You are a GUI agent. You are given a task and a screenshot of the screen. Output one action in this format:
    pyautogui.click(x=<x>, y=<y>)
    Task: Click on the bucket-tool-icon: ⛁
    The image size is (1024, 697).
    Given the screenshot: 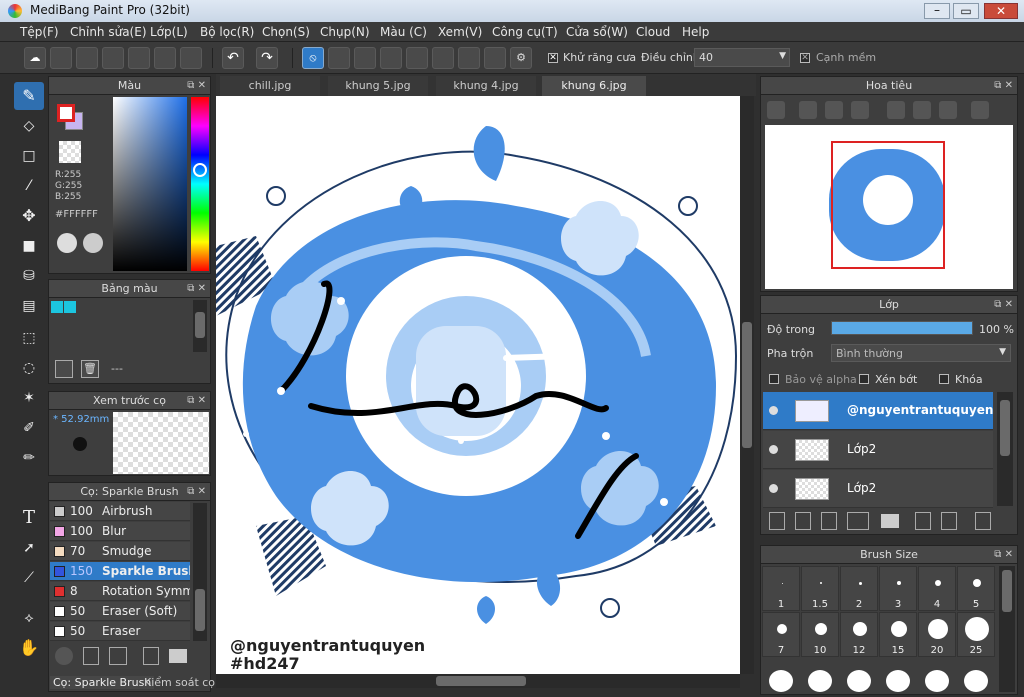 What is the action you would take?
    pyautogui.click(x=29, y=276)
    